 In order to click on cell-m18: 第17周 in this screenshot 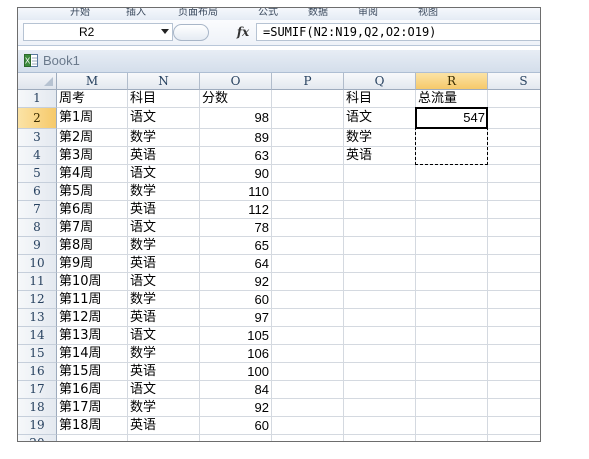, I will do `click(92, 408)`.